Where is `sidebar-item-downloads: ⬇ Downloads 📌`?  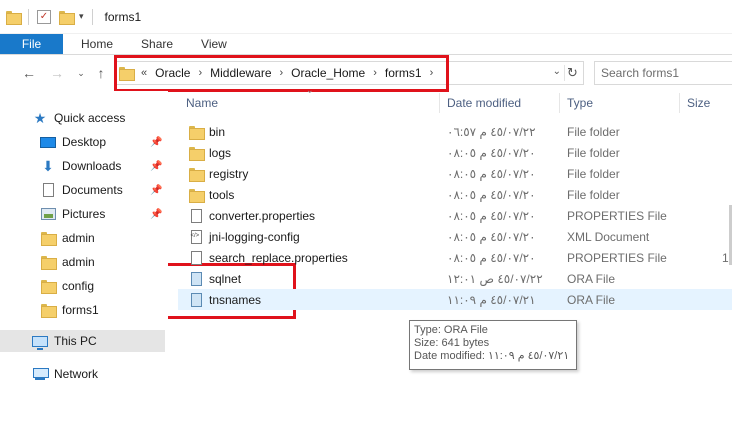
sidebar-item-downloads: ⬇ Downloads 📌 is located at coordinates (82, 166).